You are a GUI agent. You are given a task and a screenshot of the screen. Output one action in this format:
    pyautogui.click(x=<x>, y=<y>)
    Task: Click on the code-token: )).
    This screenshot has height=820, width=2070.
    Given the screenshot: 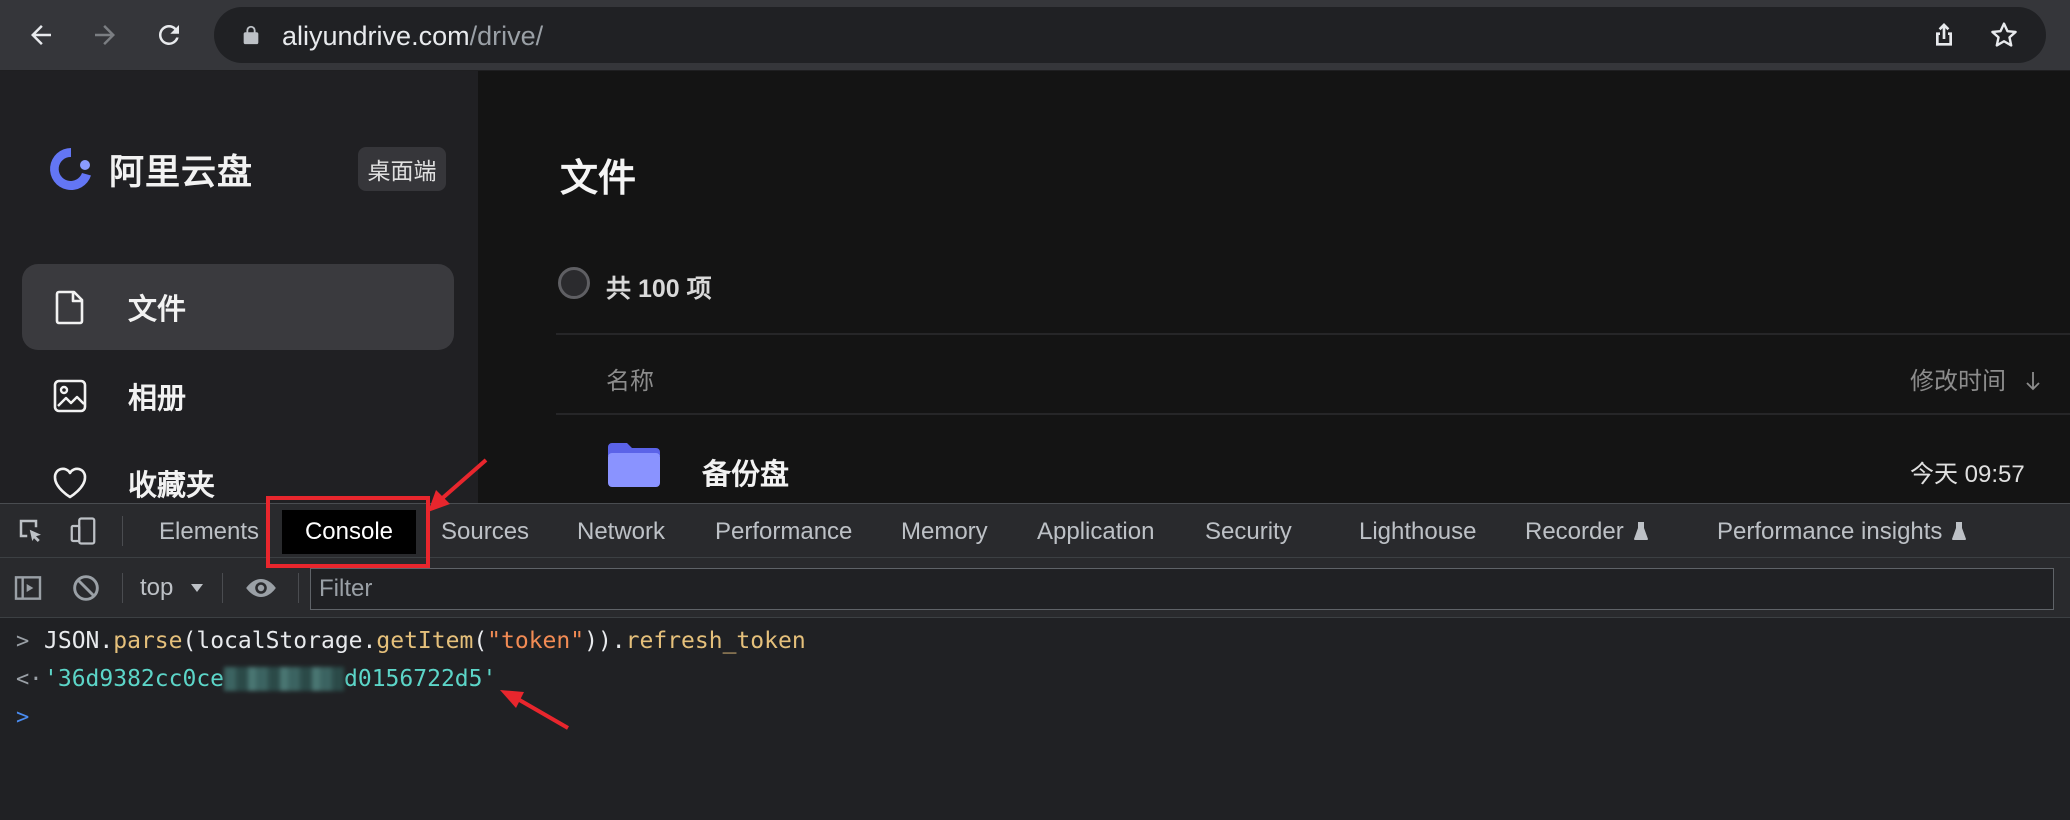 What is the action you would take?
    pyautogui.click(x=605, y=641)
    